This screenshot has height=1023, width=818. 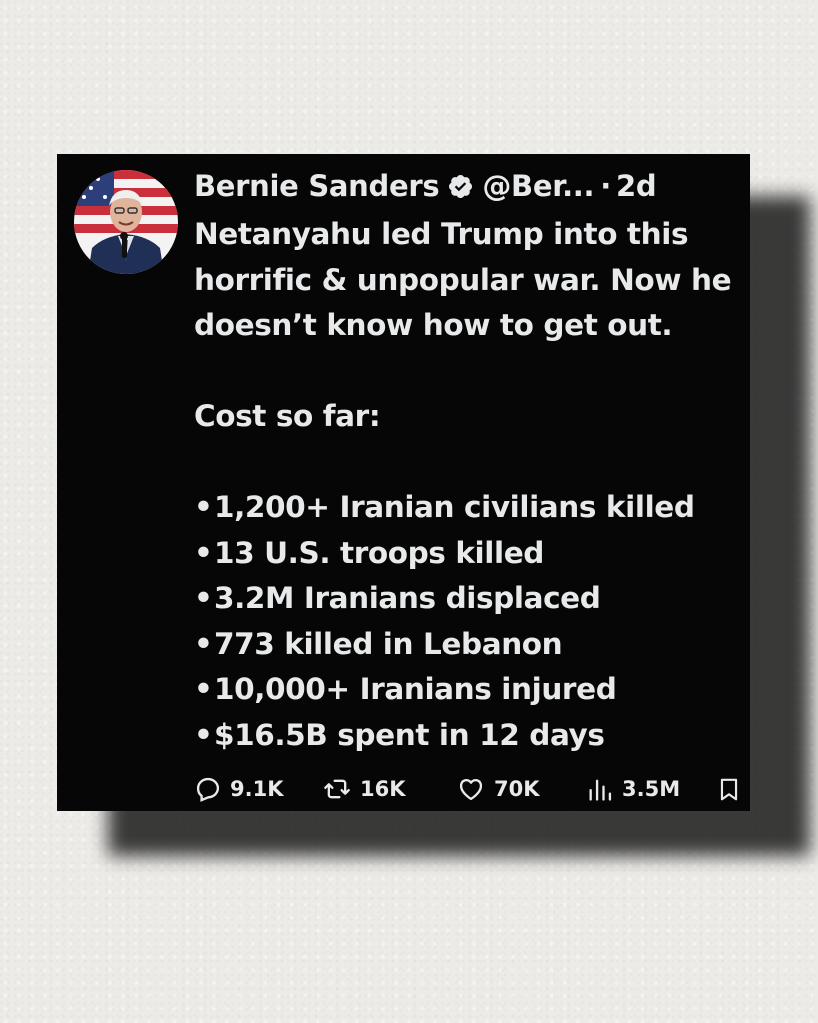 I want to click on list-item: •3.2M Iranians displaced, so click(x=472, y=599).